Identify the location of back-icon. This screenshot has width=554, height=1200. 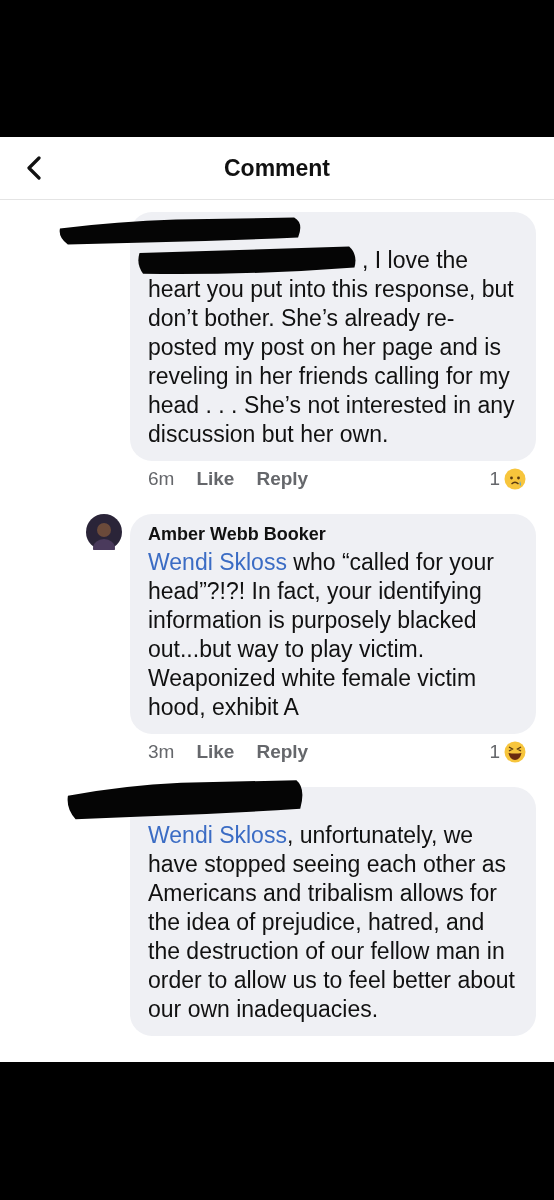
(34, 168).